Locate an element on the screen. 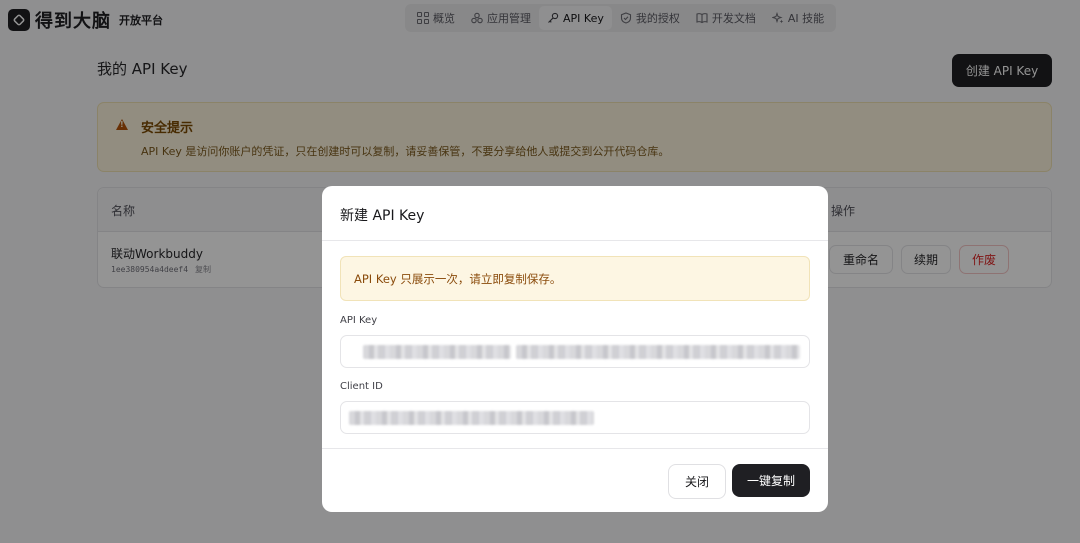  dialog-footer-divider is located at coordinates (575, 448).